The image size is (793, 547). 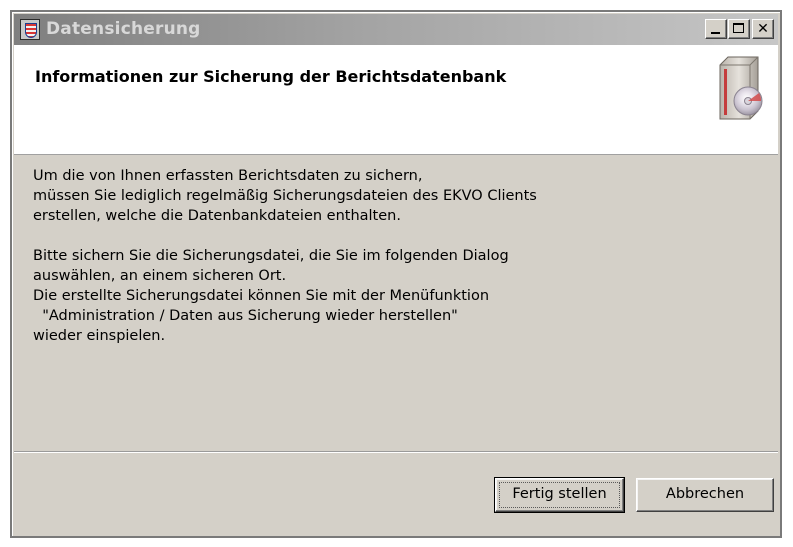 I want to click on maximize-icon, so click(x=738, y=28).